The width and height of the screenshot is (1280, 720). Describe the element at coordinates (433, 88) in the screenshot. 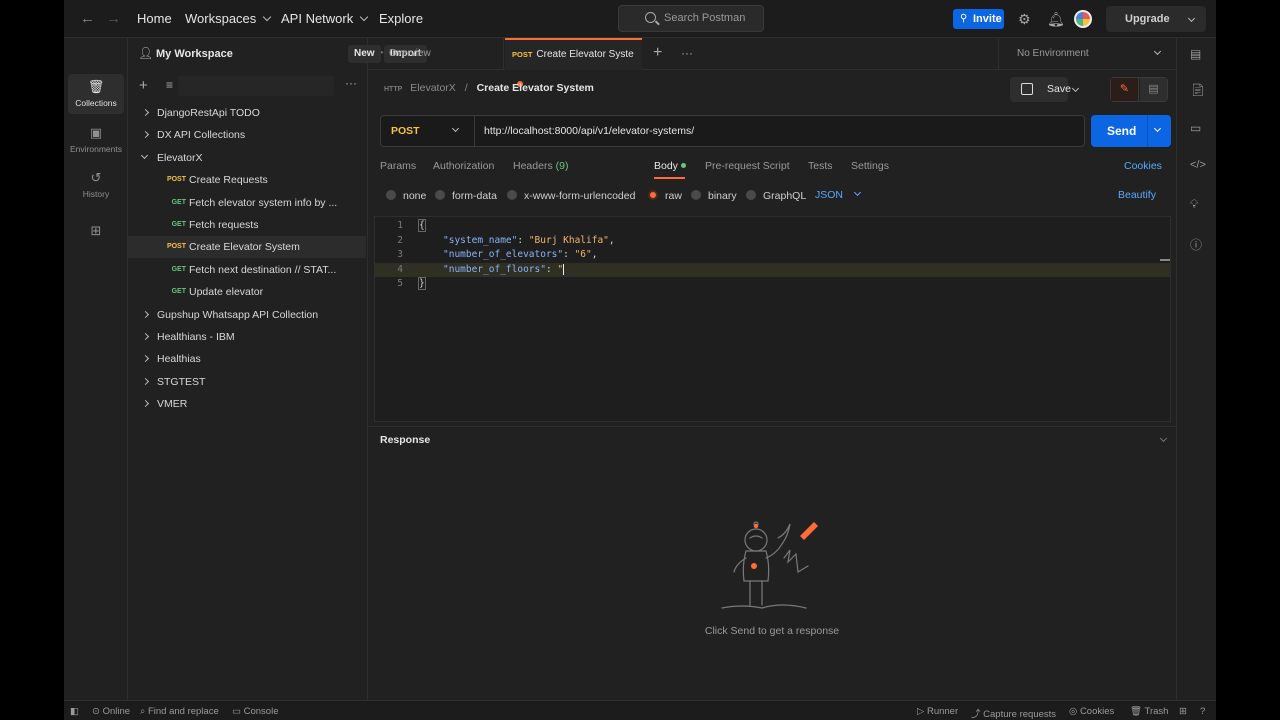

I see `breadcrumb-parent: ElevatorX` at that location.